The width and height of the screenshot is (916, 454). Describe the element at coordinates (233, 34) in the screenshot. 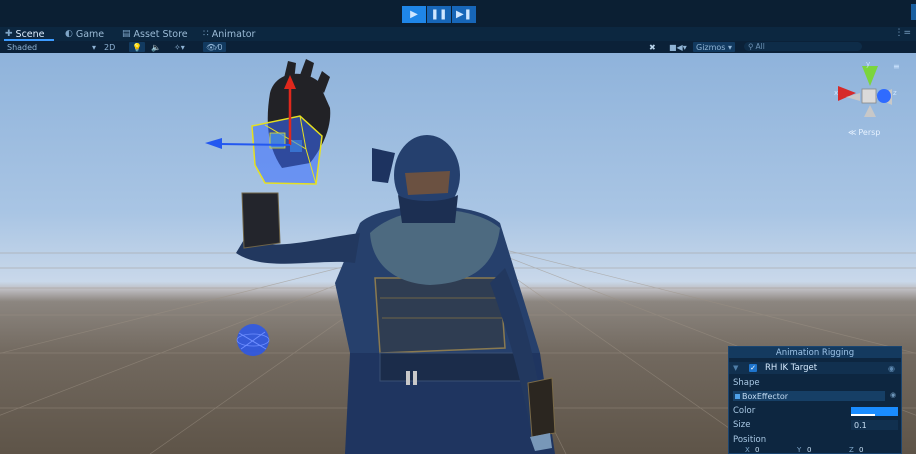

I see `tab-animator-label: Animator` at that location.